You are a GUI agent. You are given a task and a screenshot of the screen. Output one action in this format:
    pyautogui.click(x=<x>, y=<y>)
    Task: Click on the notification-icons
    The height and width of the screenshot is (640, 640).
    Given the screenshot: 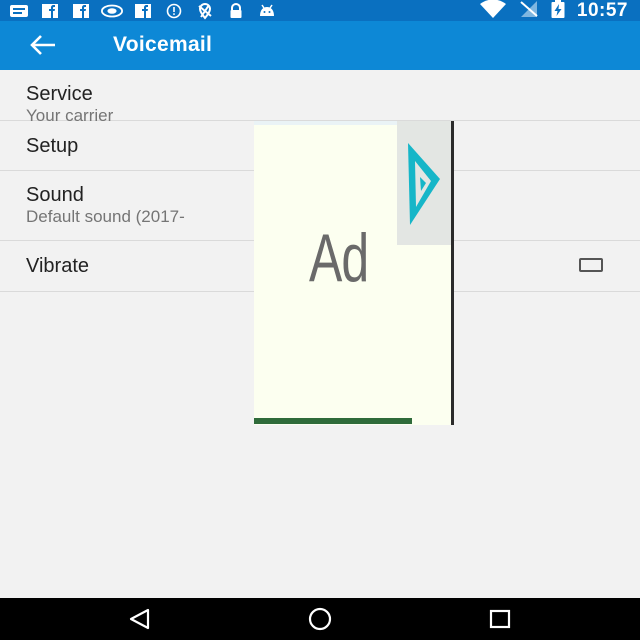 What is the action you would take?
    pyautogui.click(x=143, y=11)
    